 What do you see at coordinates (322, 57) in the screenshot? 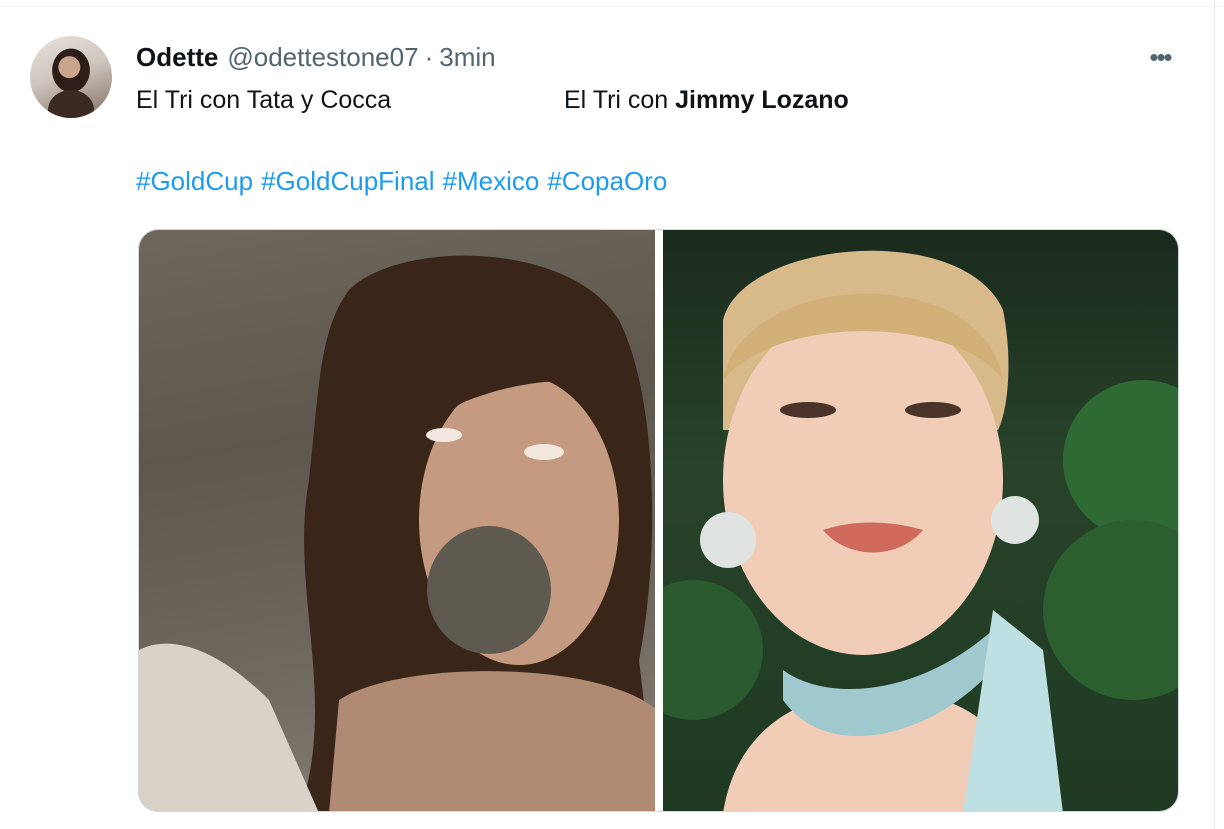
I see `author-handle: @odettestone07` at bounding box center [322, 57].